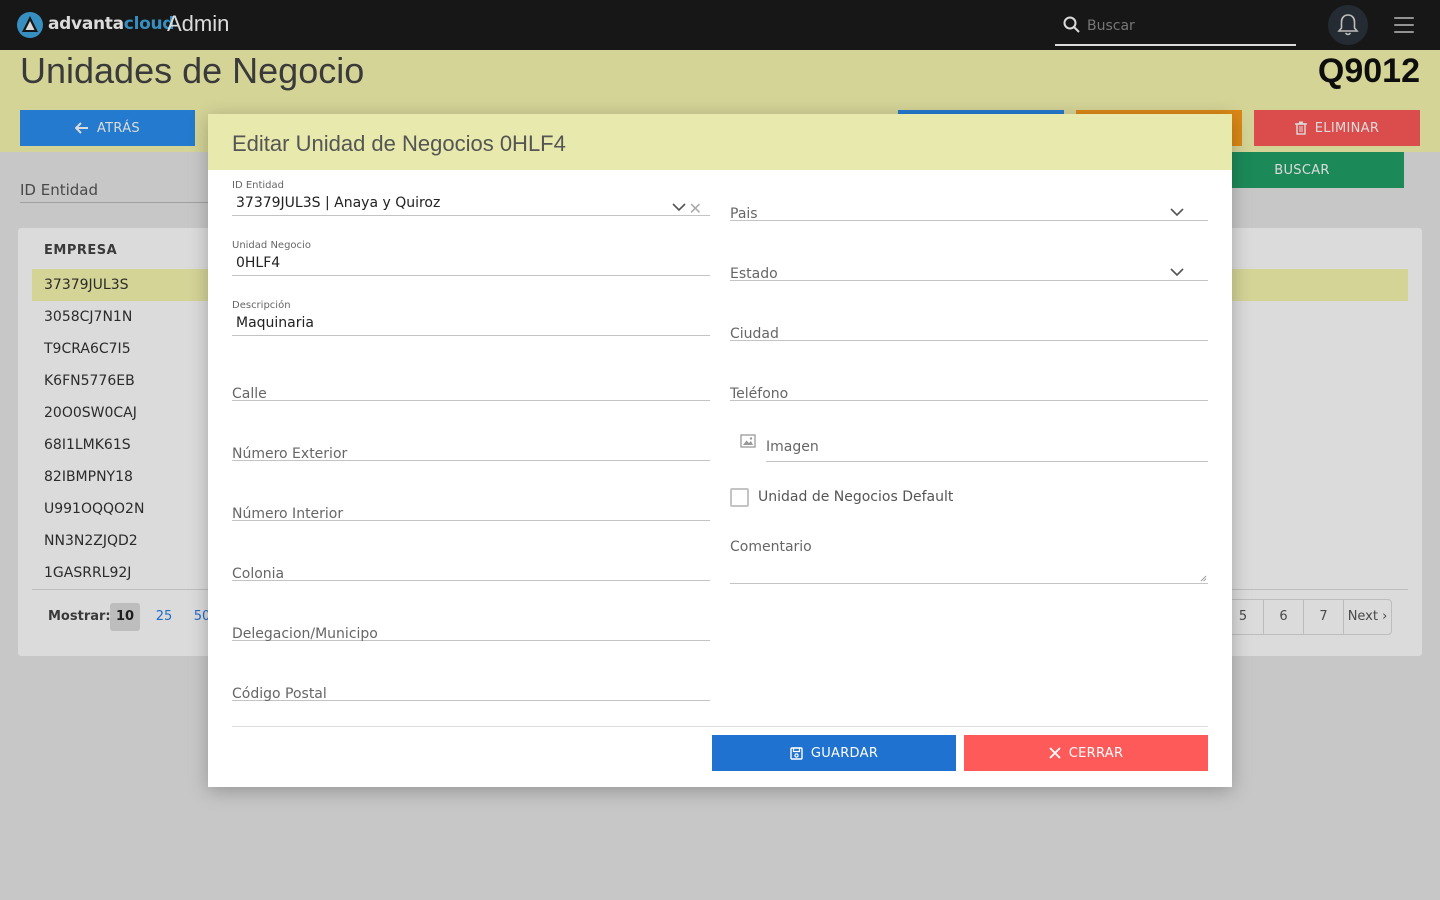 Image resolution: width=1440 pixels, height=900 pixels. Describe the element at coordinates (305, 634) in the screenshot. I see `municipality-placeholder: Delegacion/Municipo` at that location.